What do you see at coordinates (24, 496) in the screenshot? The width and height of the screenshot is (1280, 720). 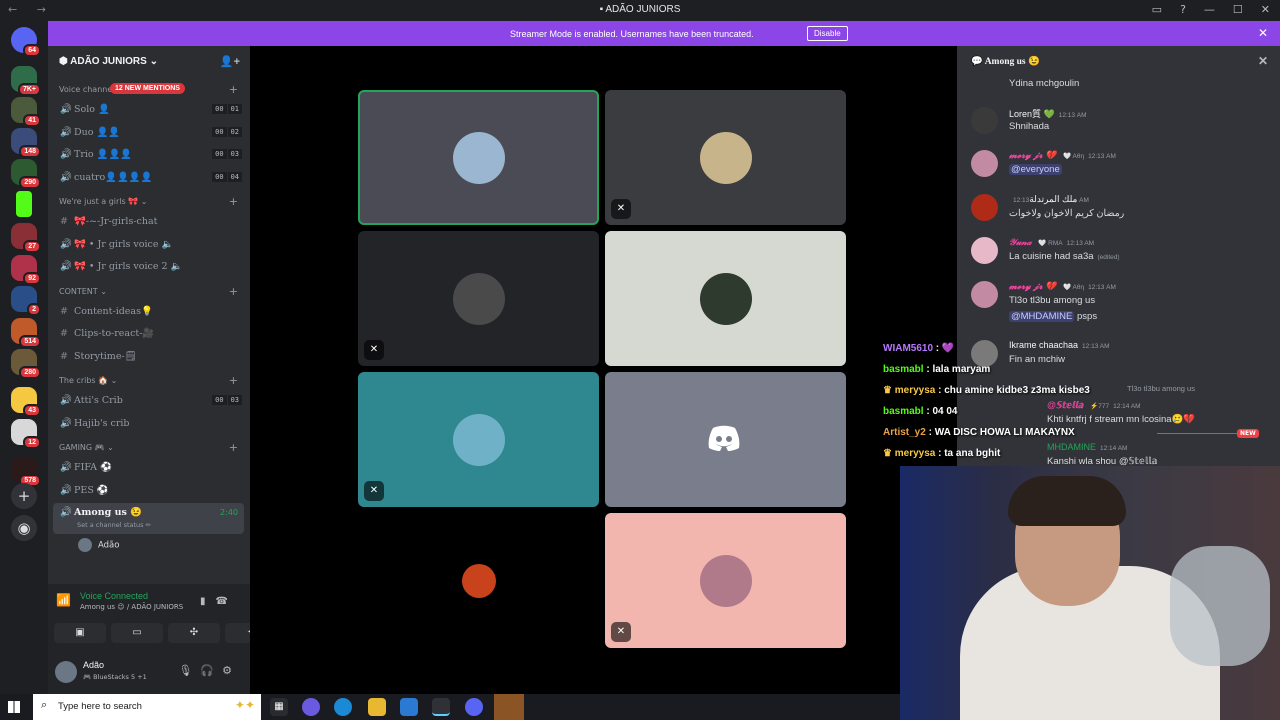 I see `add-server-icon: +` at bounding box center [24, 496].